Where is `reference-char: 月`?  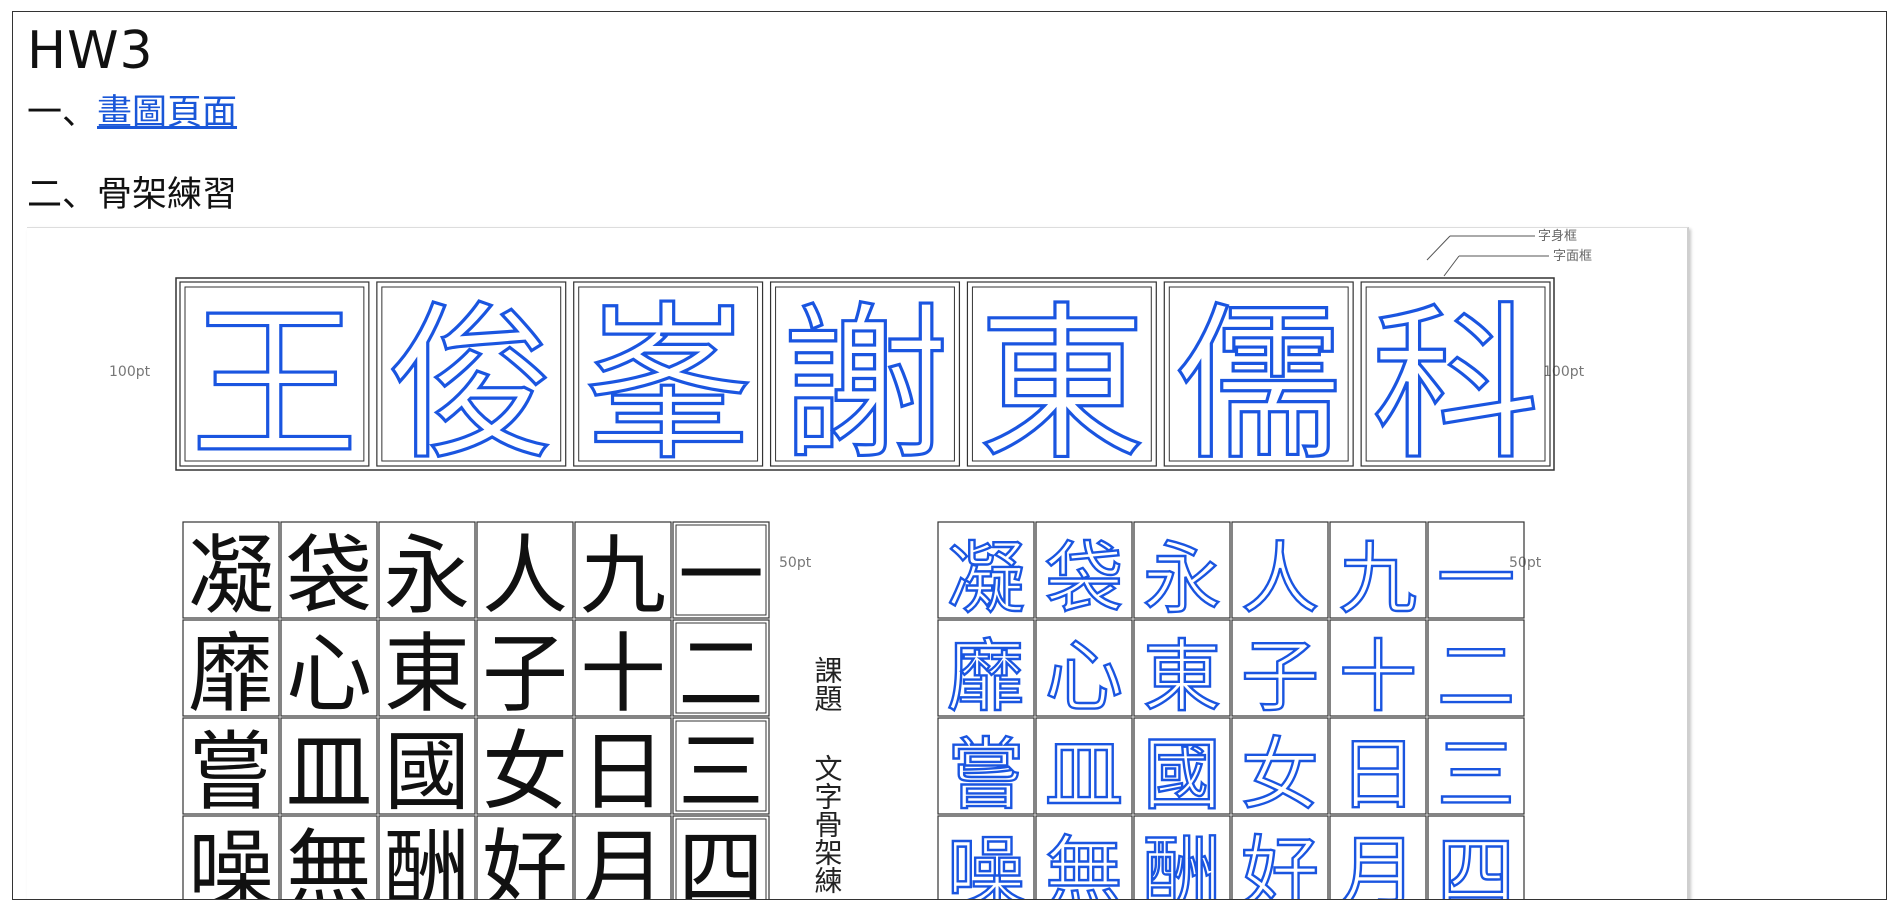
reference-char: 月 is located at coordinates (623, 860).